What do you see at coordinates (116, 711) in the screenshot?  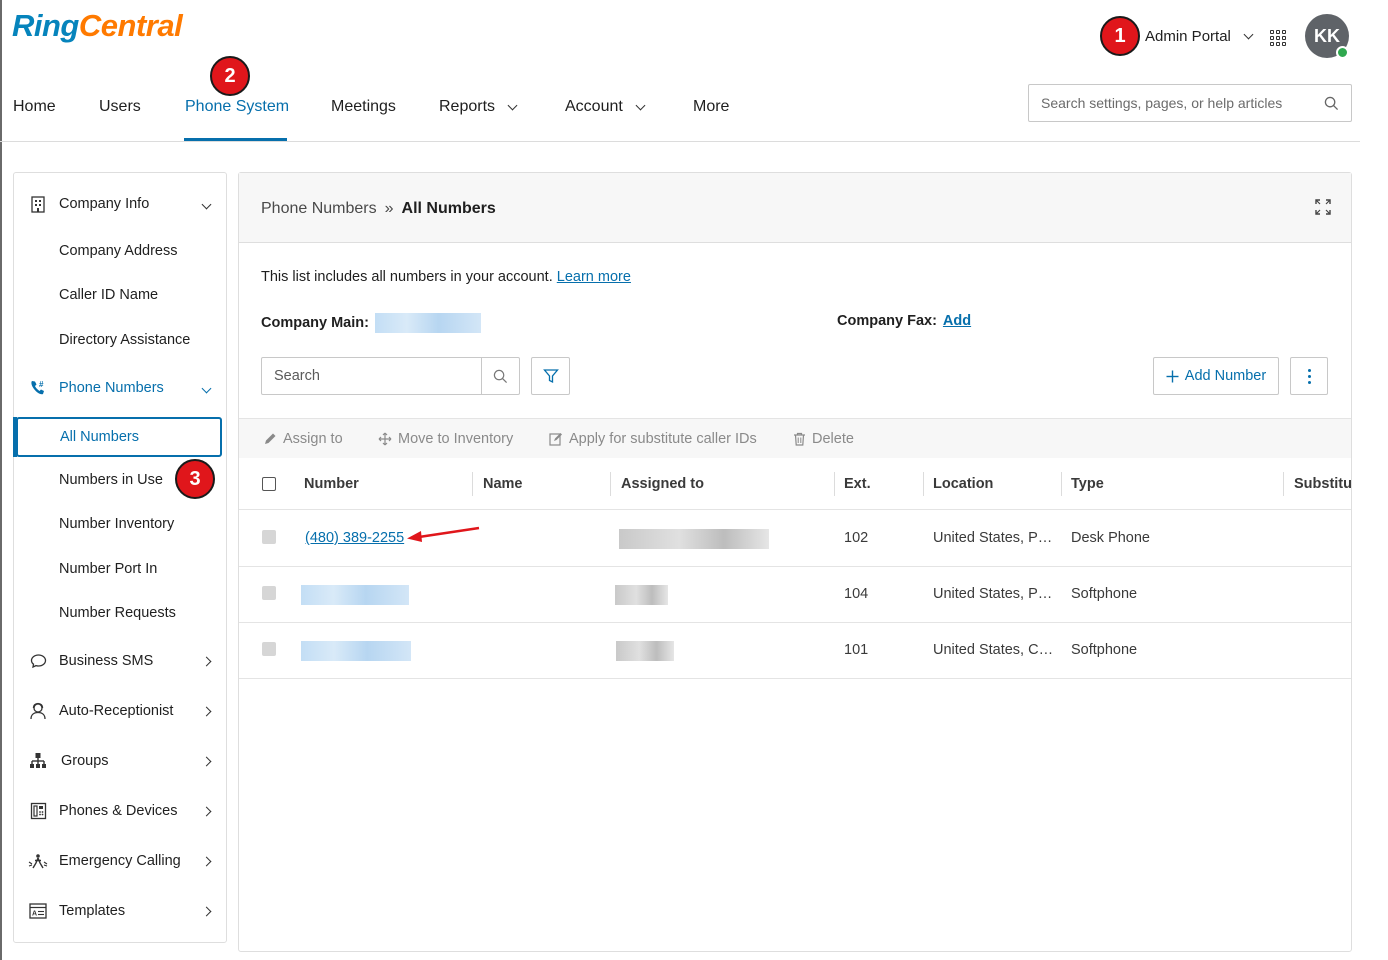 I see `sidebar-item-label: Auto-Receptionist` at bounding box center [116, 711].